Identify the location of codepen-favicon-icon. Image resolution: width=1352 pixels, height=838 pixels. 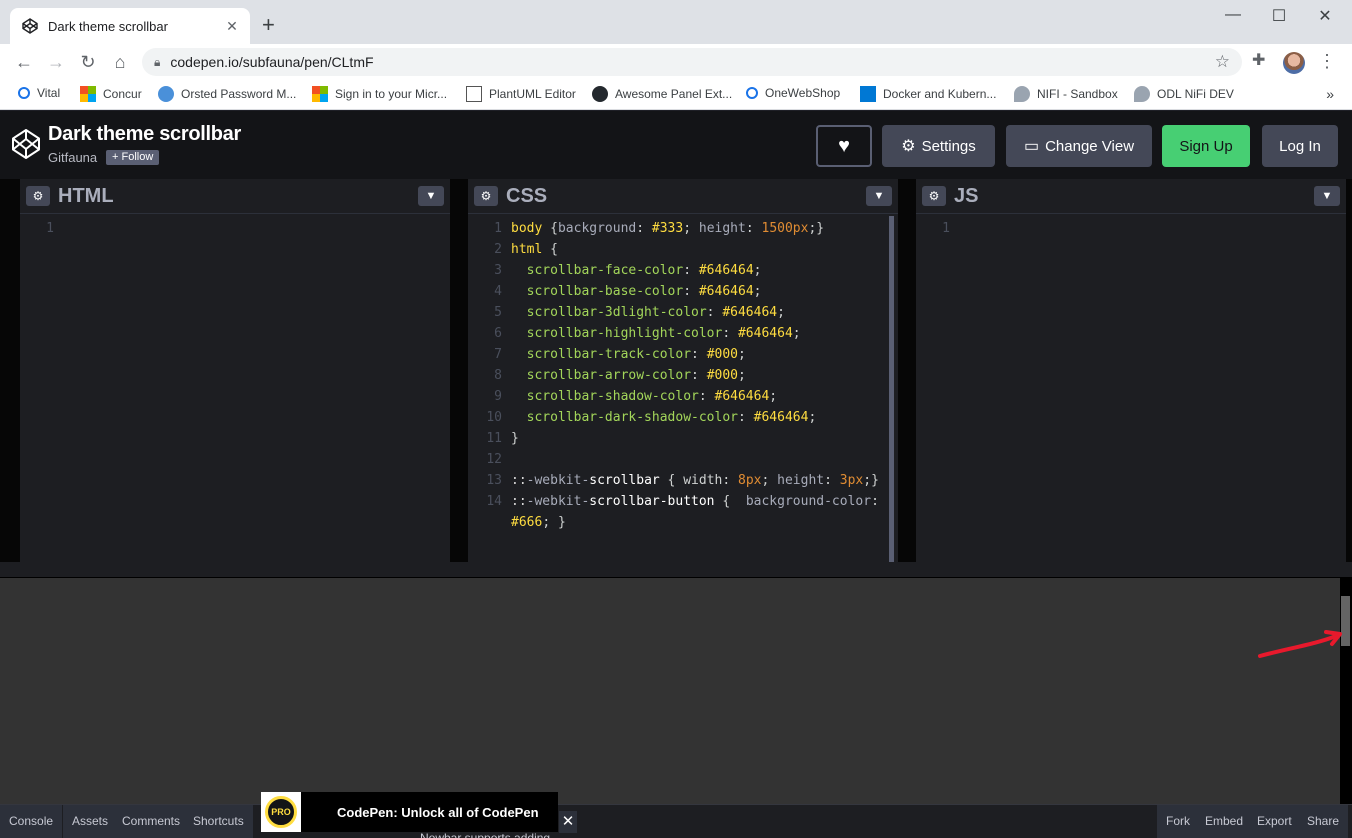
(30, 26).